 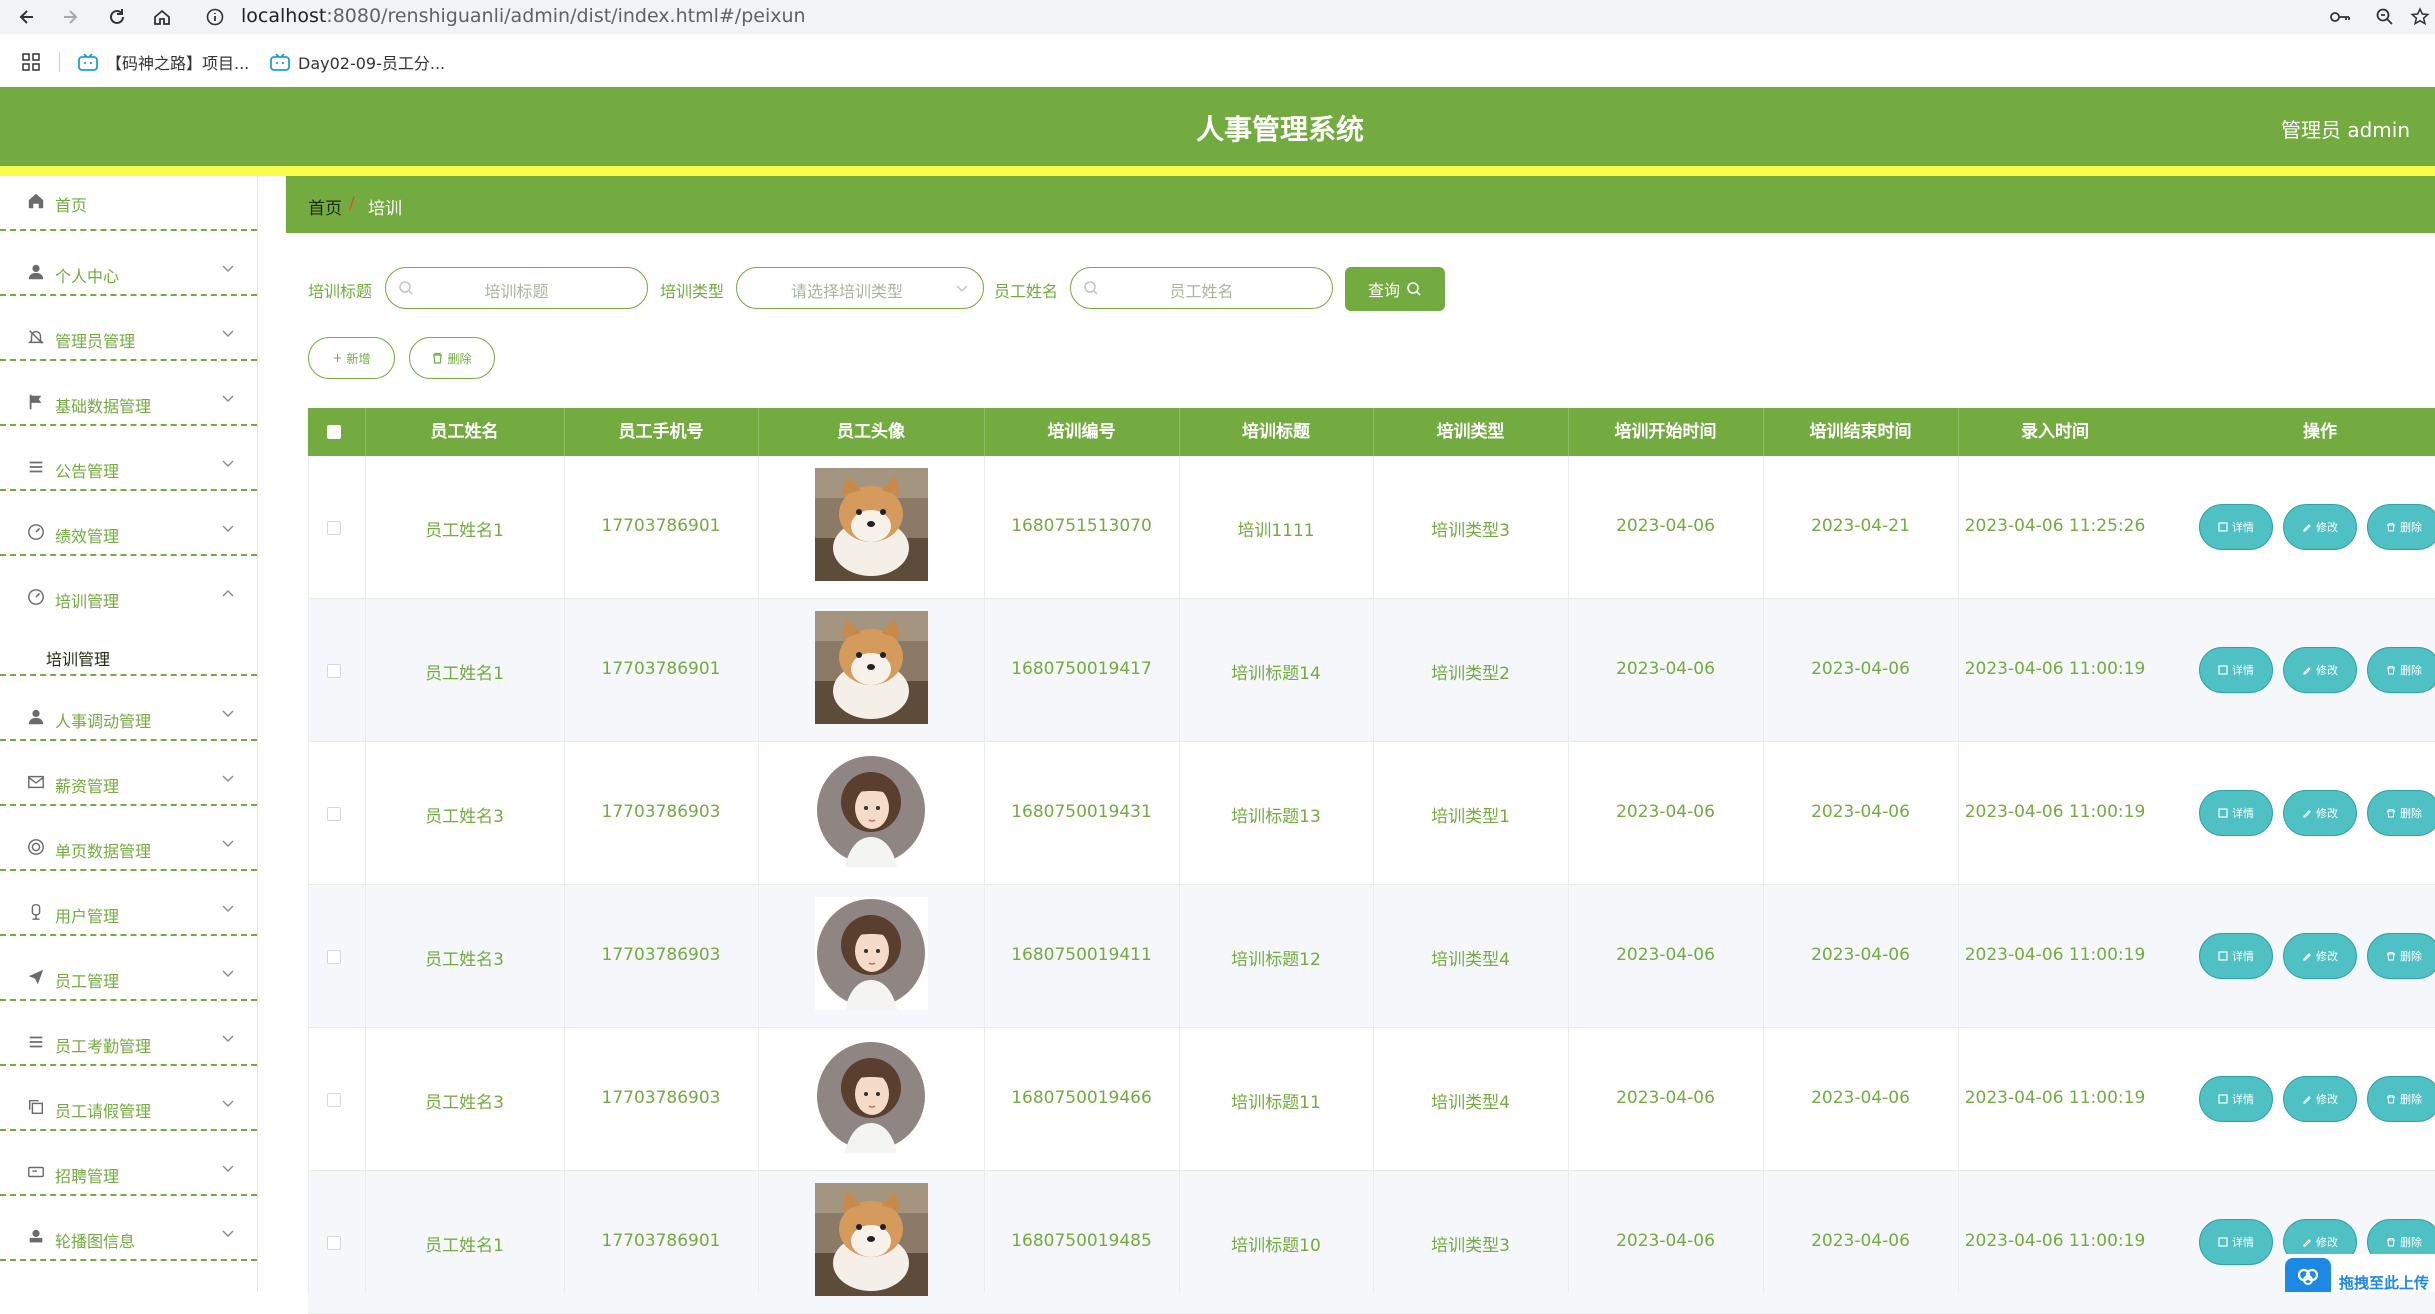 What do you see at coordinates (661, 812) in the screenshot?
I see `cell-phone: 17703786903` at bounding box center [661, 812].